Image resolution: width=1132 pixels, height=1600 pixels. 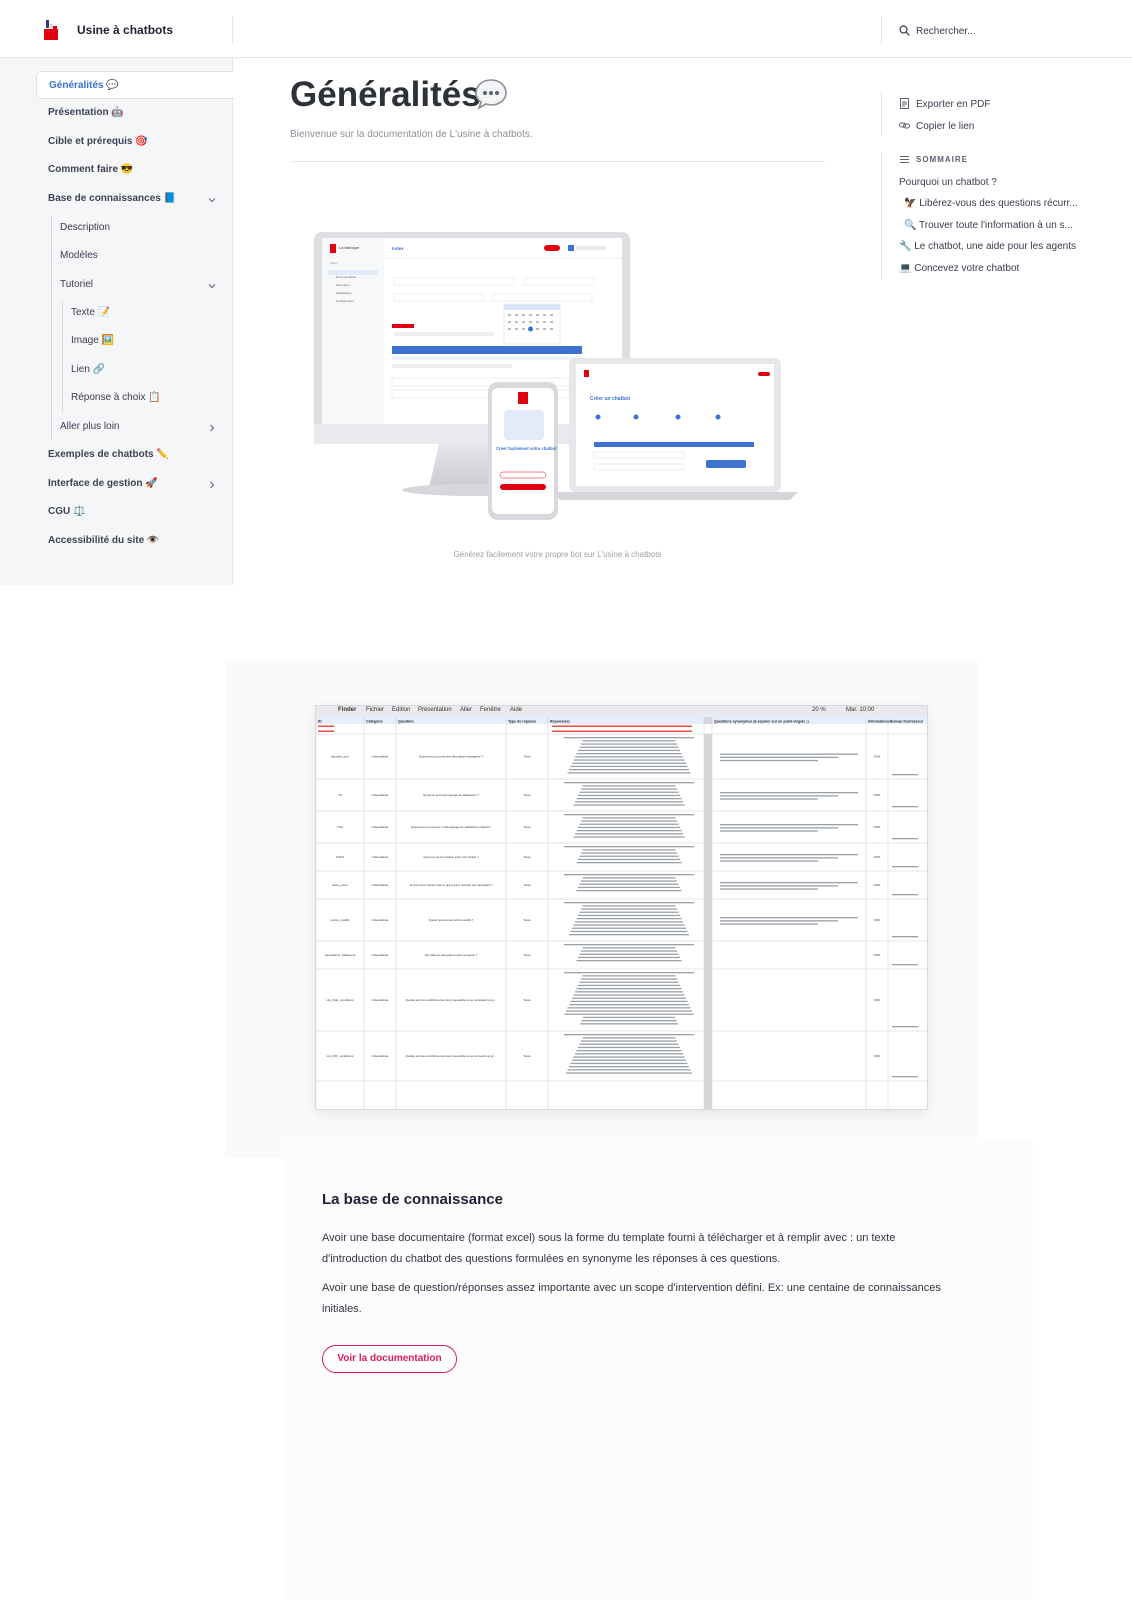 I want to click on sidebar-item-aller-plus-loin: Aller plus loin, so click(x=89, y=427).